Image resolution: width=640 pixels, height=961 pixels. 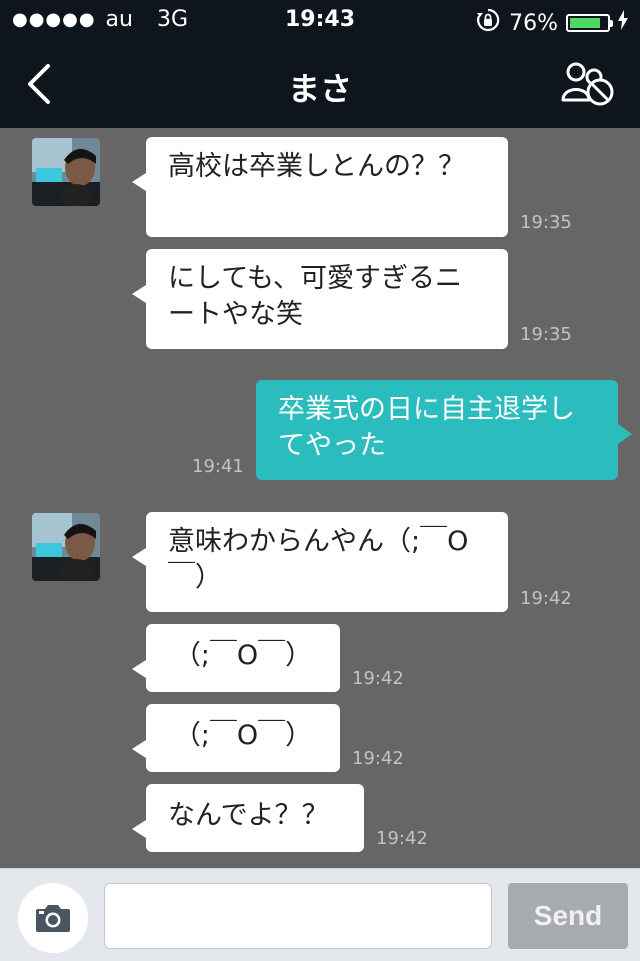 I want to click on battery-percent: 76%, so click(x=533, y=23).